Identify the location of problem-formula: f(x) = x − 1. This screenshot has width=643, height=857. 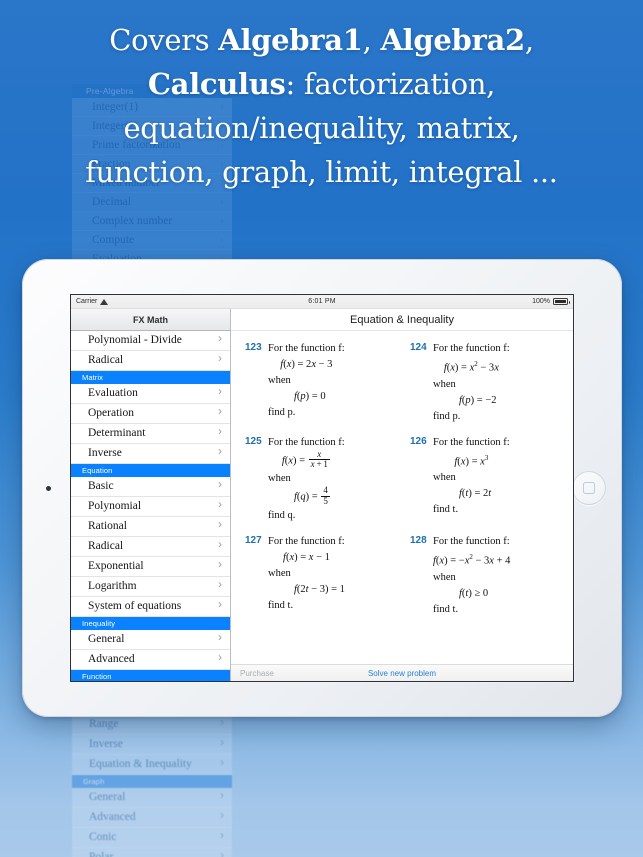
(306, 558).